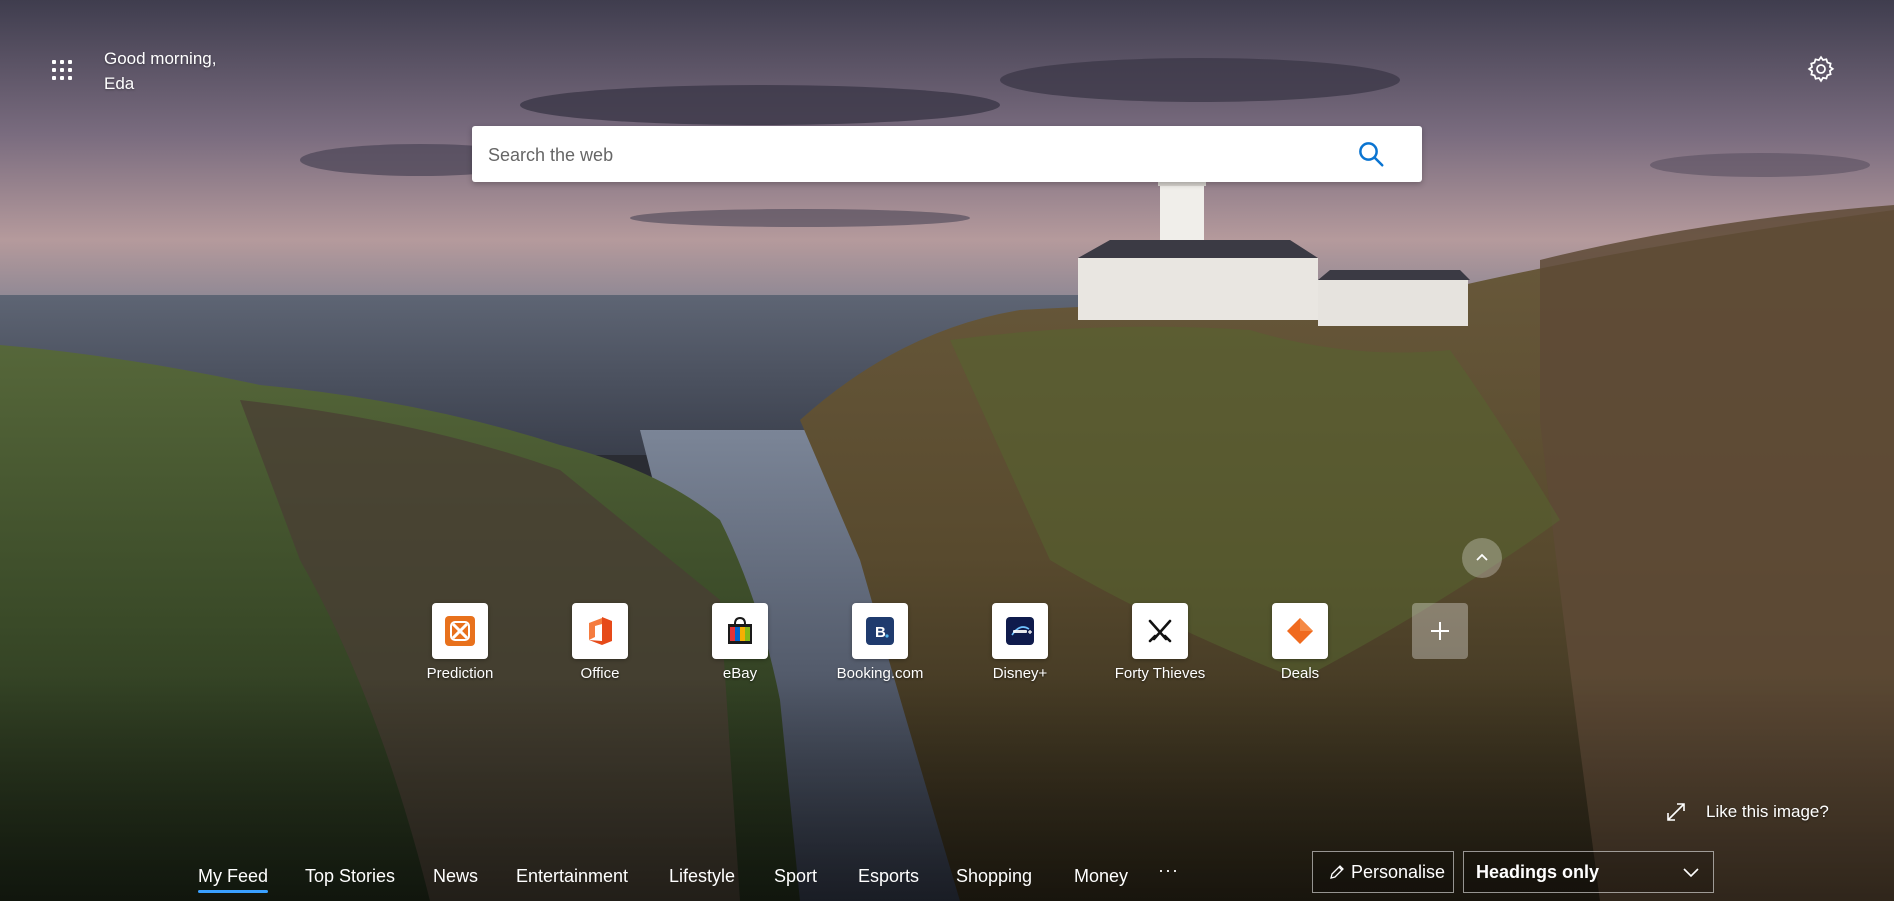 The image size is (1894, 901). I want to click on pencil-icon, so click(1337, 872).